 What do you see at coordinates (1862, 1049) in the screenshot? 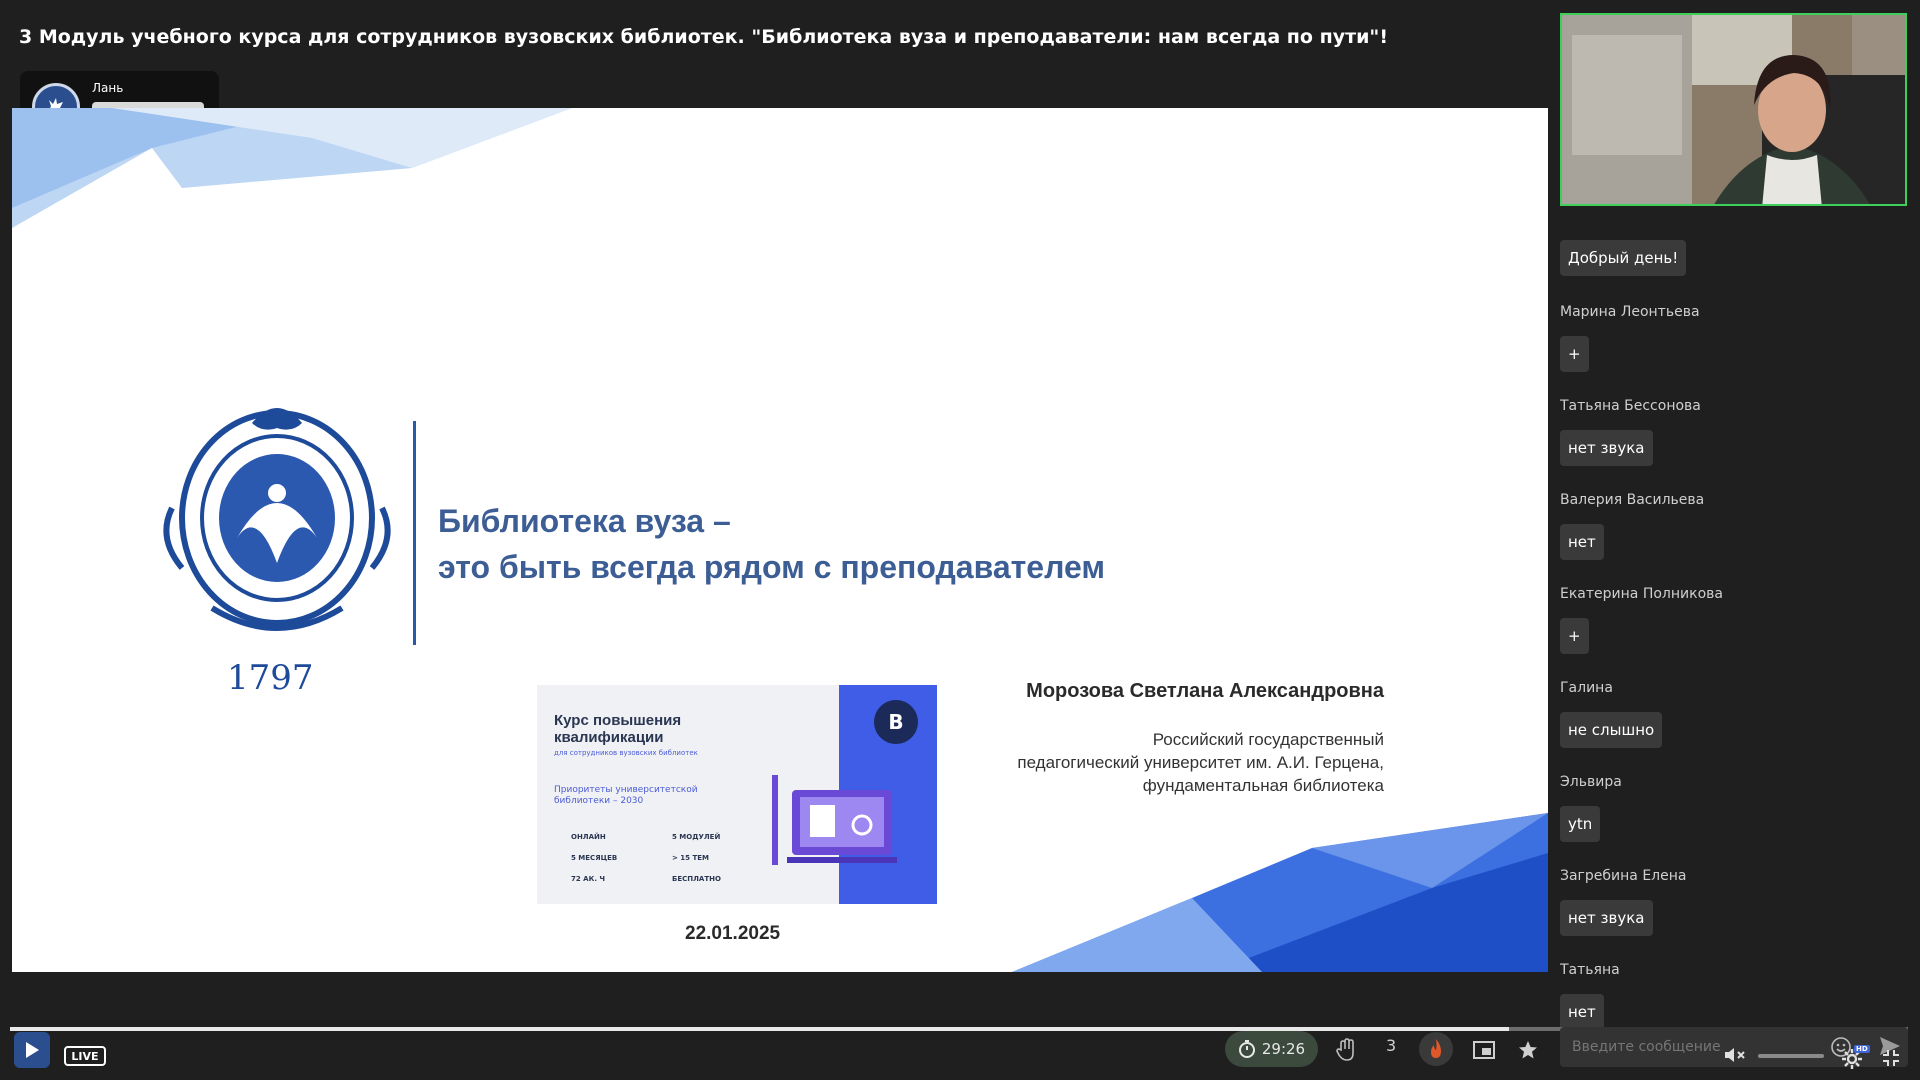
I see `hd-badge: HD` at bounding box center [1862, 1049].